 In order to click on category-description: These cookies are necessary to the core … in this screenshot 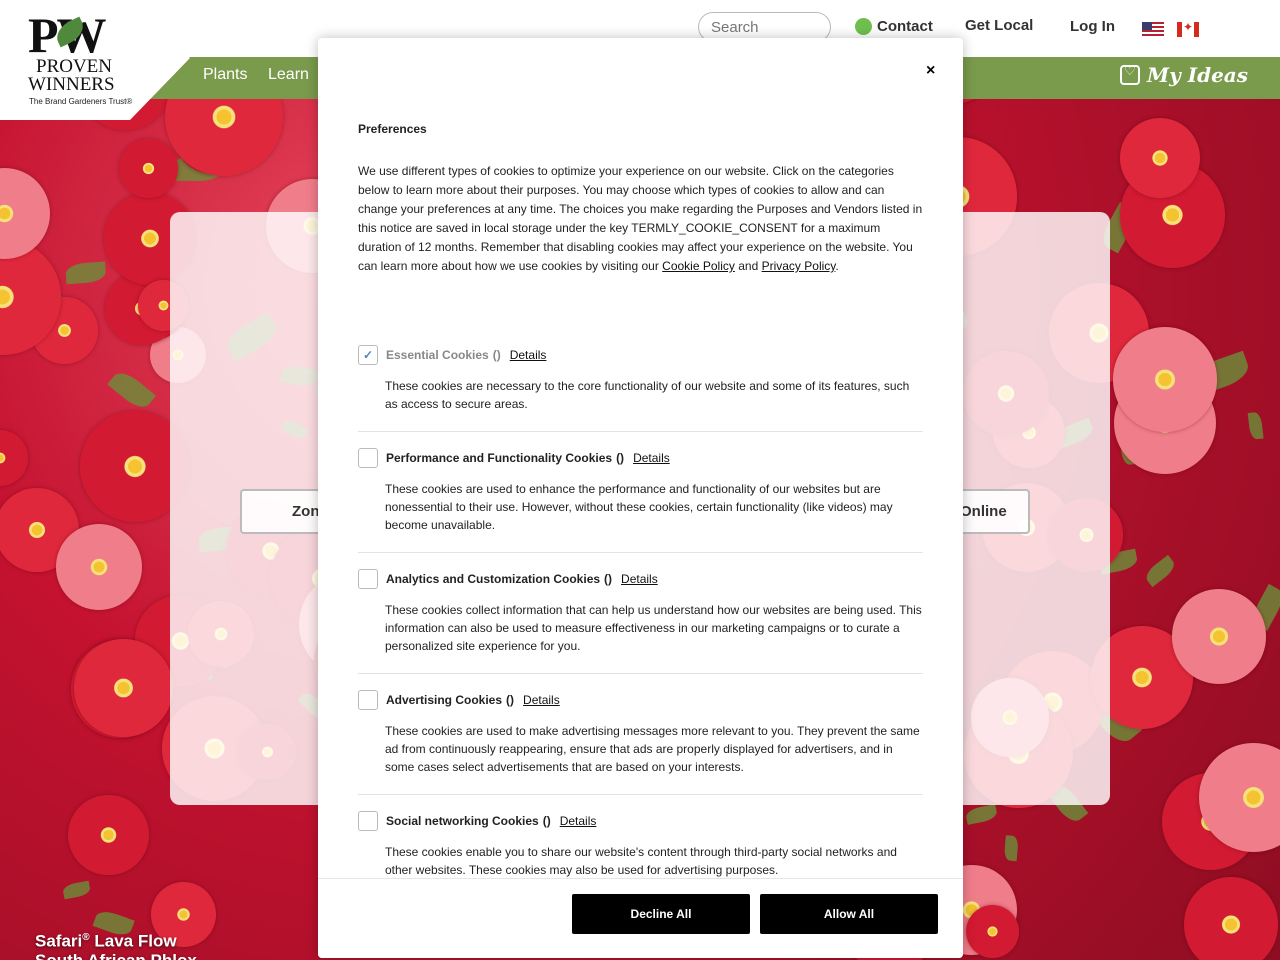, I will do `click(647, 395)`.